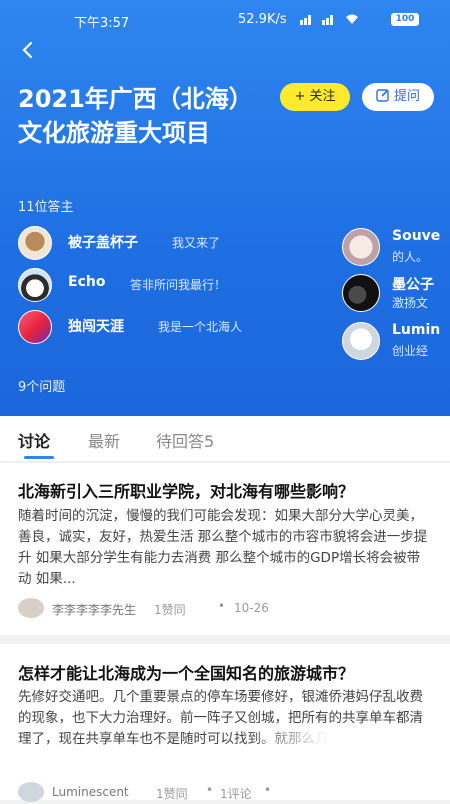  What do you see at coordinates (200, 327) in the screenshot?
I see `answerer-bio: 我是一个北海人` at bounding box center [200, 327].